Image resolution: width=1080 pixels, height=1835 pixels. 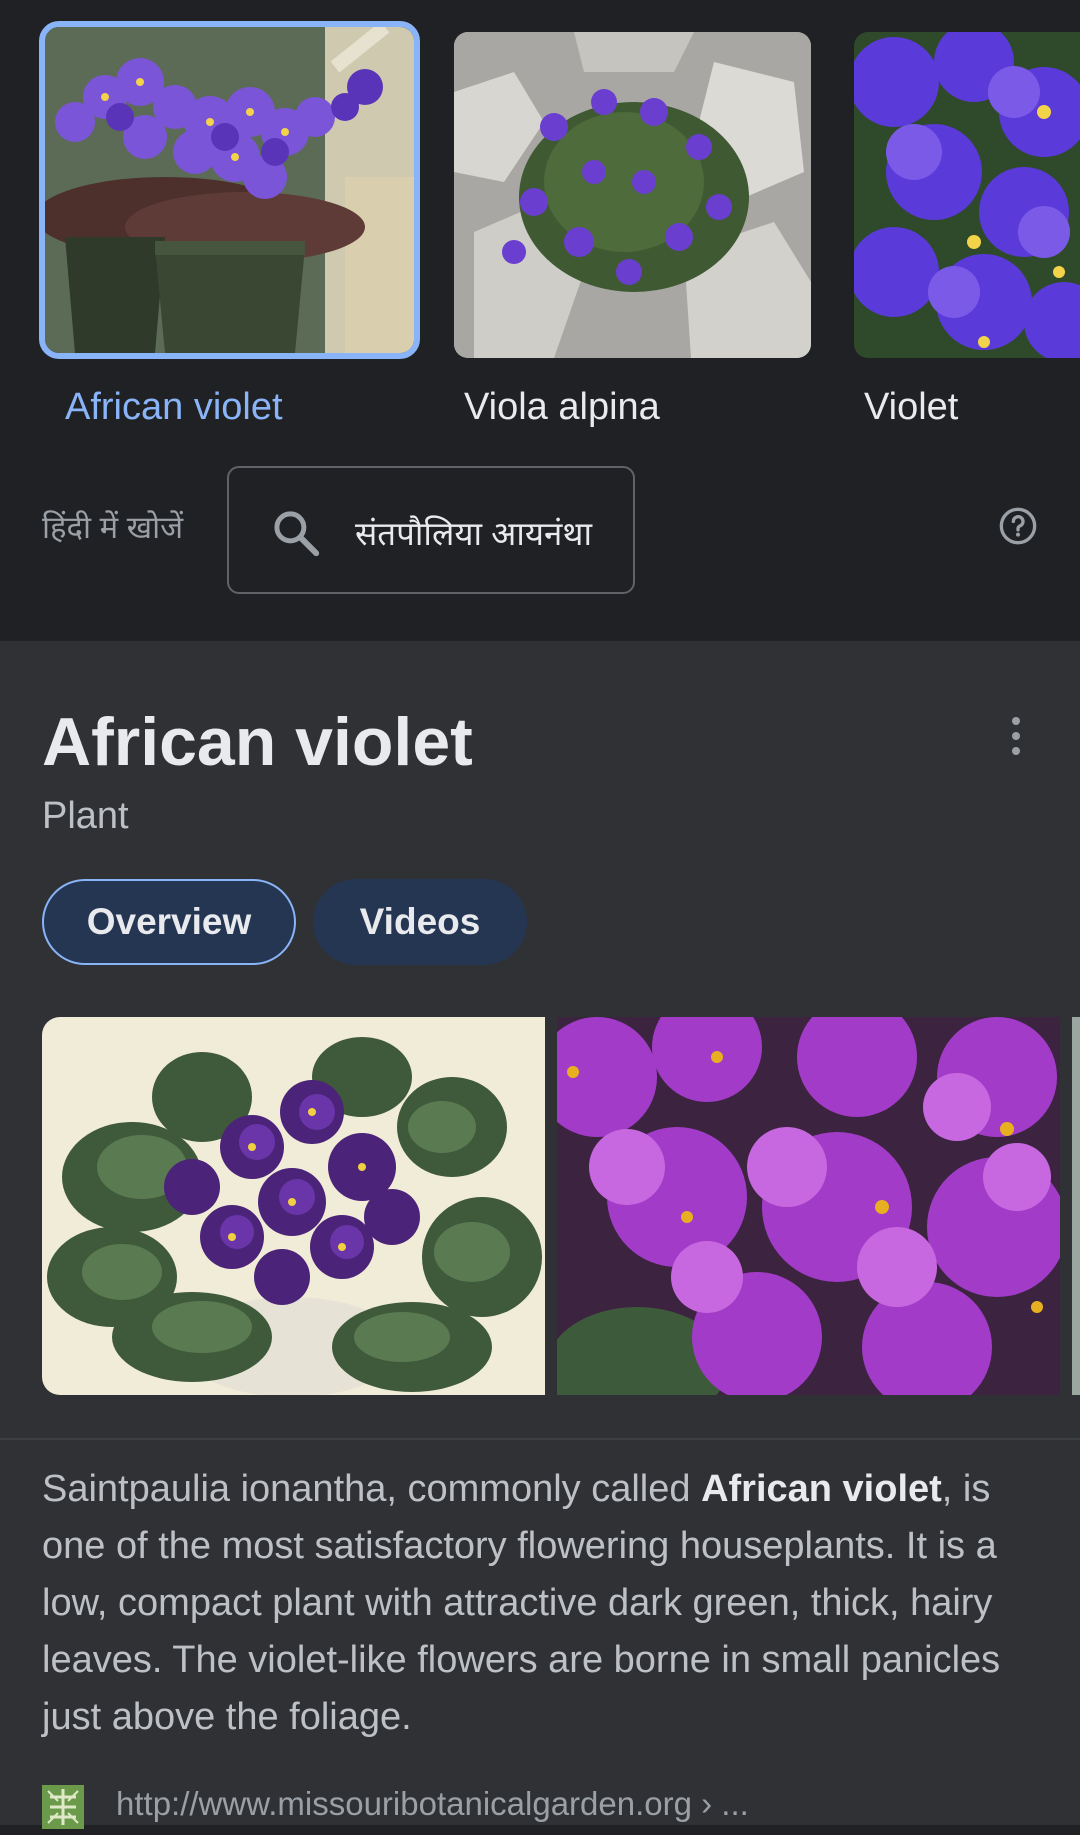 I want to click on violet-thumbnail, so click(x=967, y=195).